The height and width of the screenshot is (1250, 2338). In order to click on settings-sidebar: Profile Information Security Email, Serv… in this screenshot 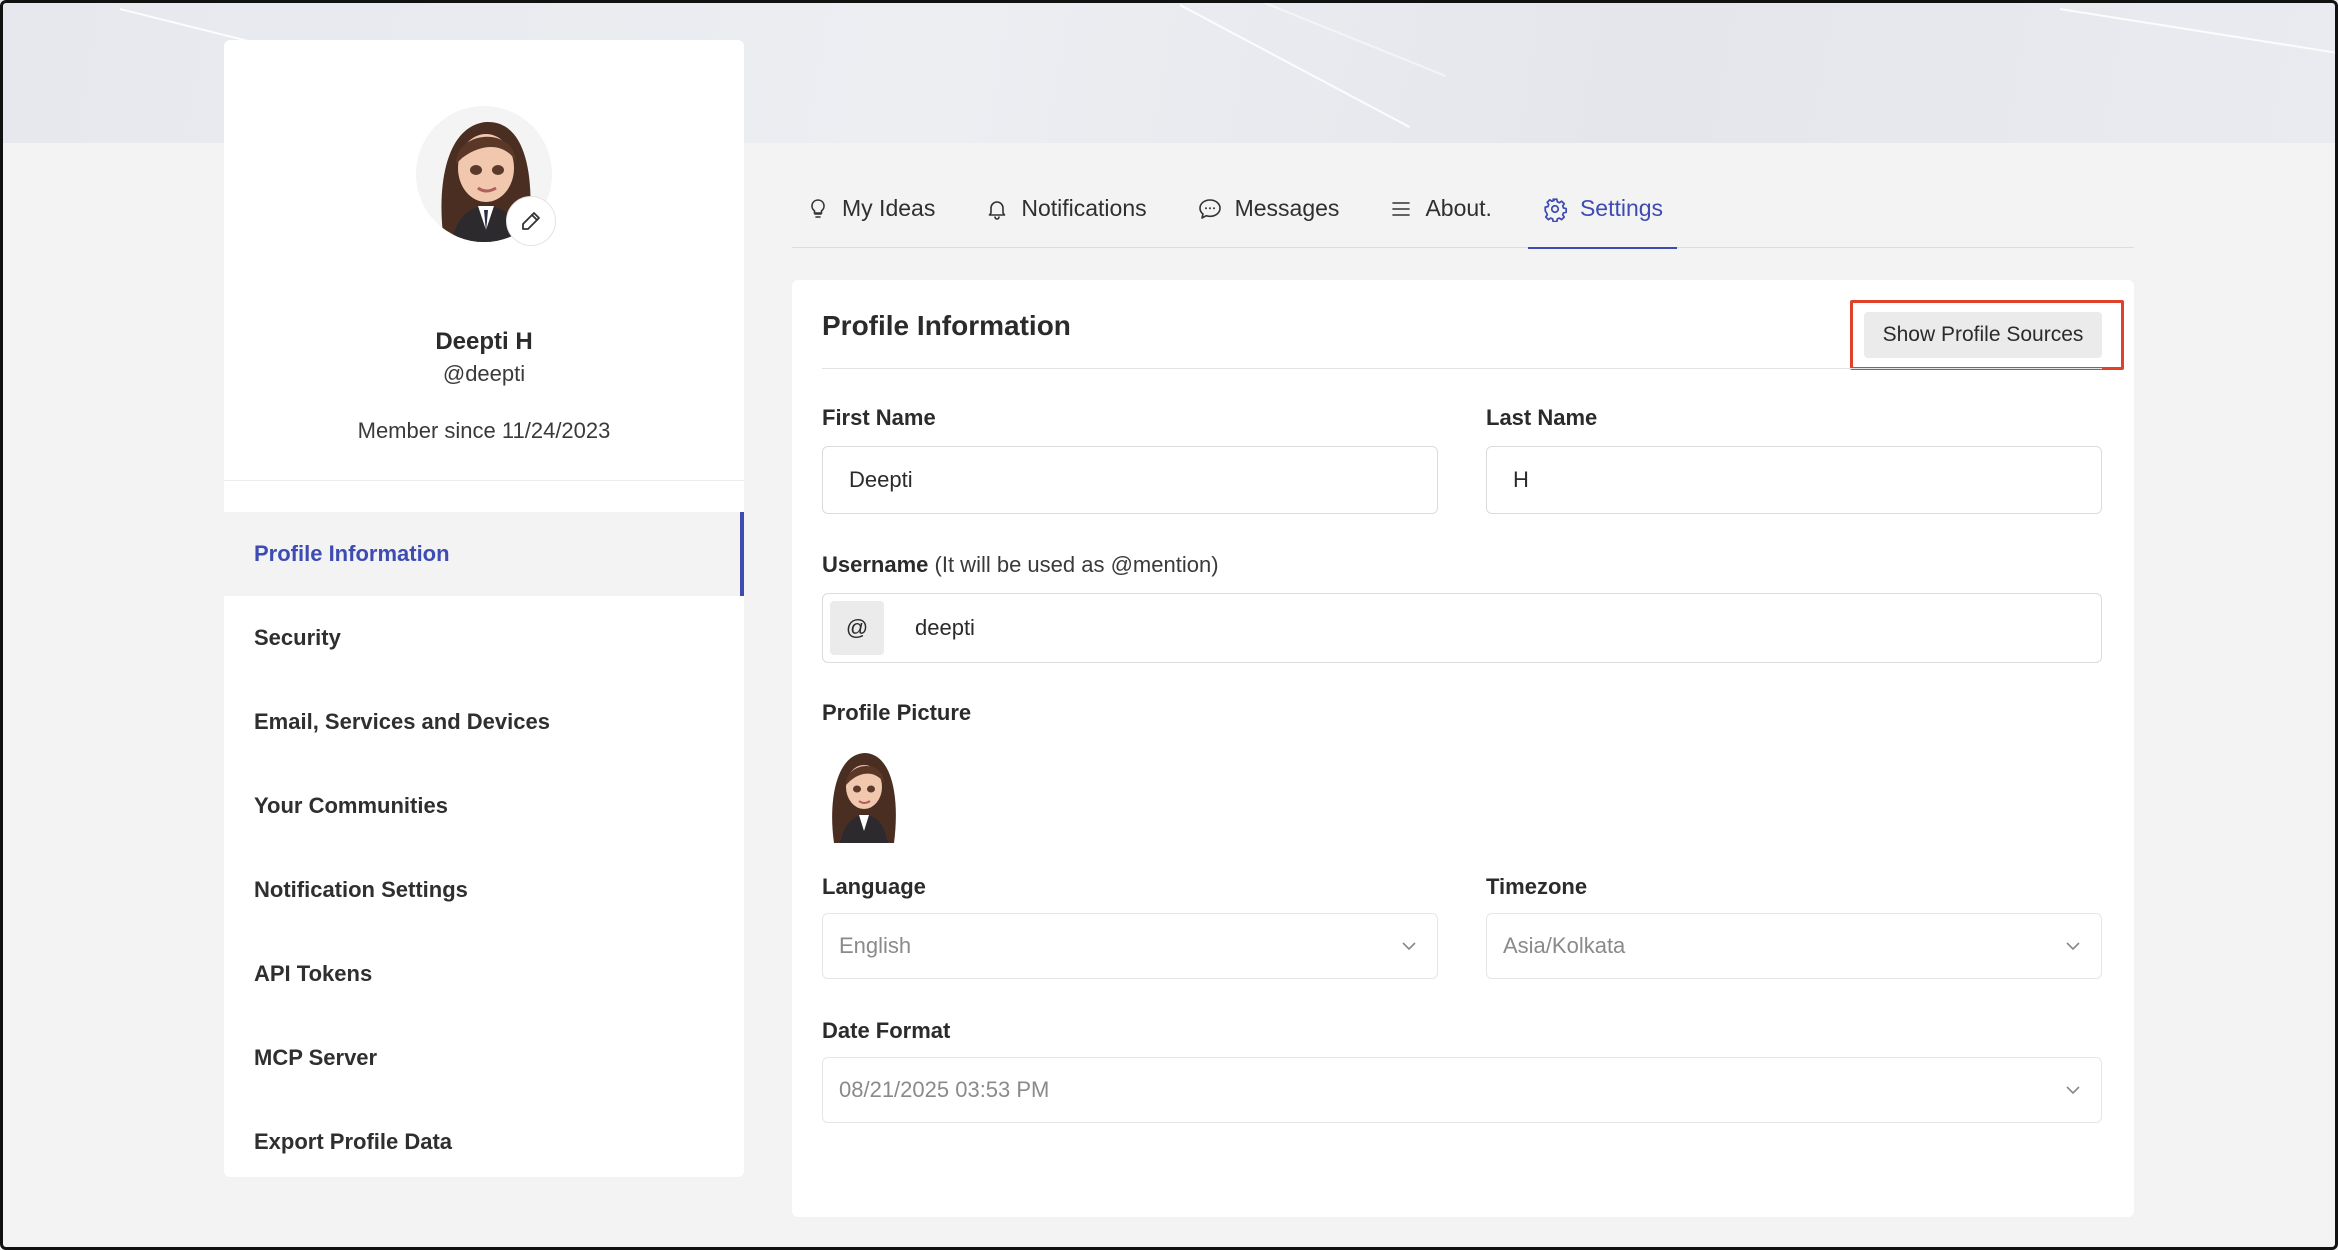, I will do `click(484, 848)`.